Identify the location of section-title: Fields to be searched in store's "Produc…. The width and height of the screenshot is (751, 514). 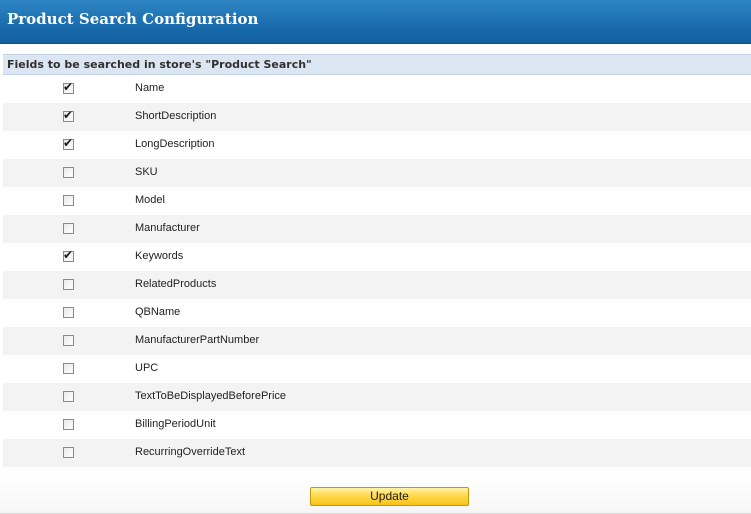
(377, 64).